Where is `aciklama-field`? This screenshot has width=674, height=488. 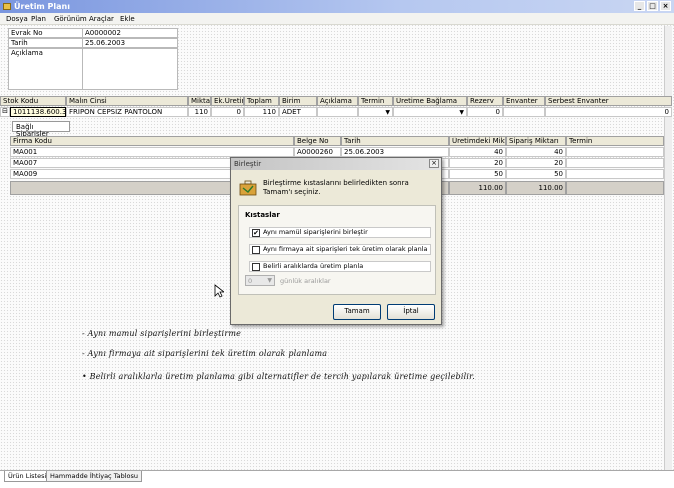
aciklama-field is located at coordinates (130, 69).